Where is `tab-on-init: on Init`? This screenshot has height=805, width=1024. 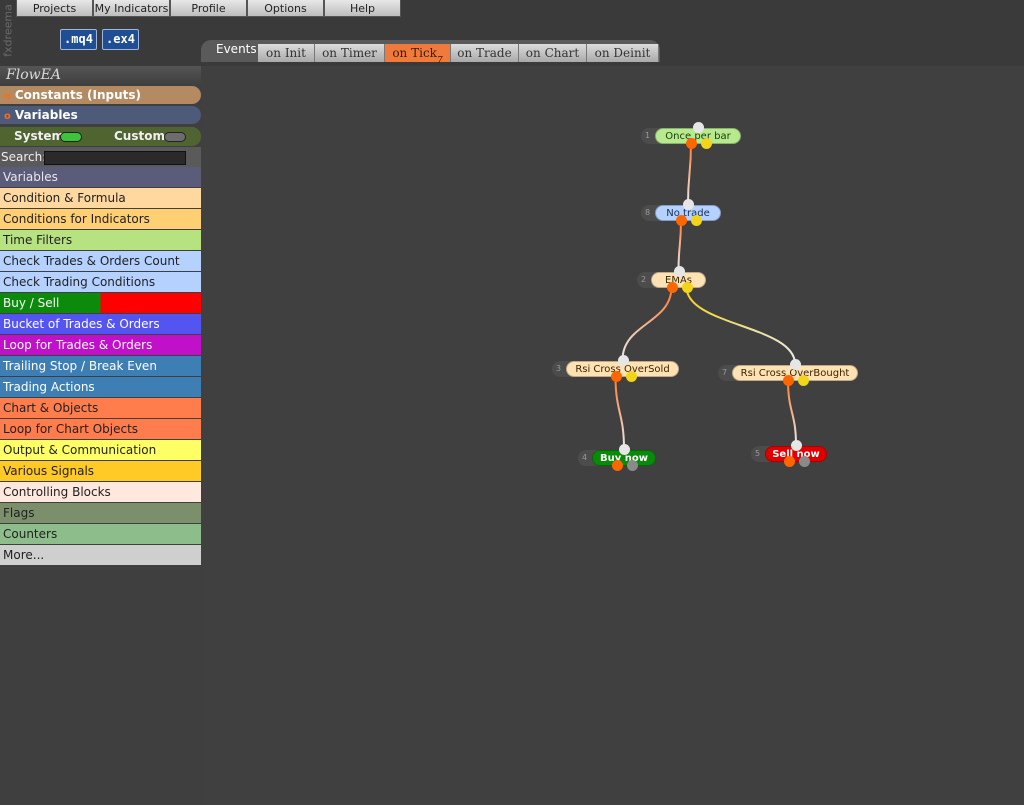
tab-on-init: on Init is located at coordinates (286, 53).